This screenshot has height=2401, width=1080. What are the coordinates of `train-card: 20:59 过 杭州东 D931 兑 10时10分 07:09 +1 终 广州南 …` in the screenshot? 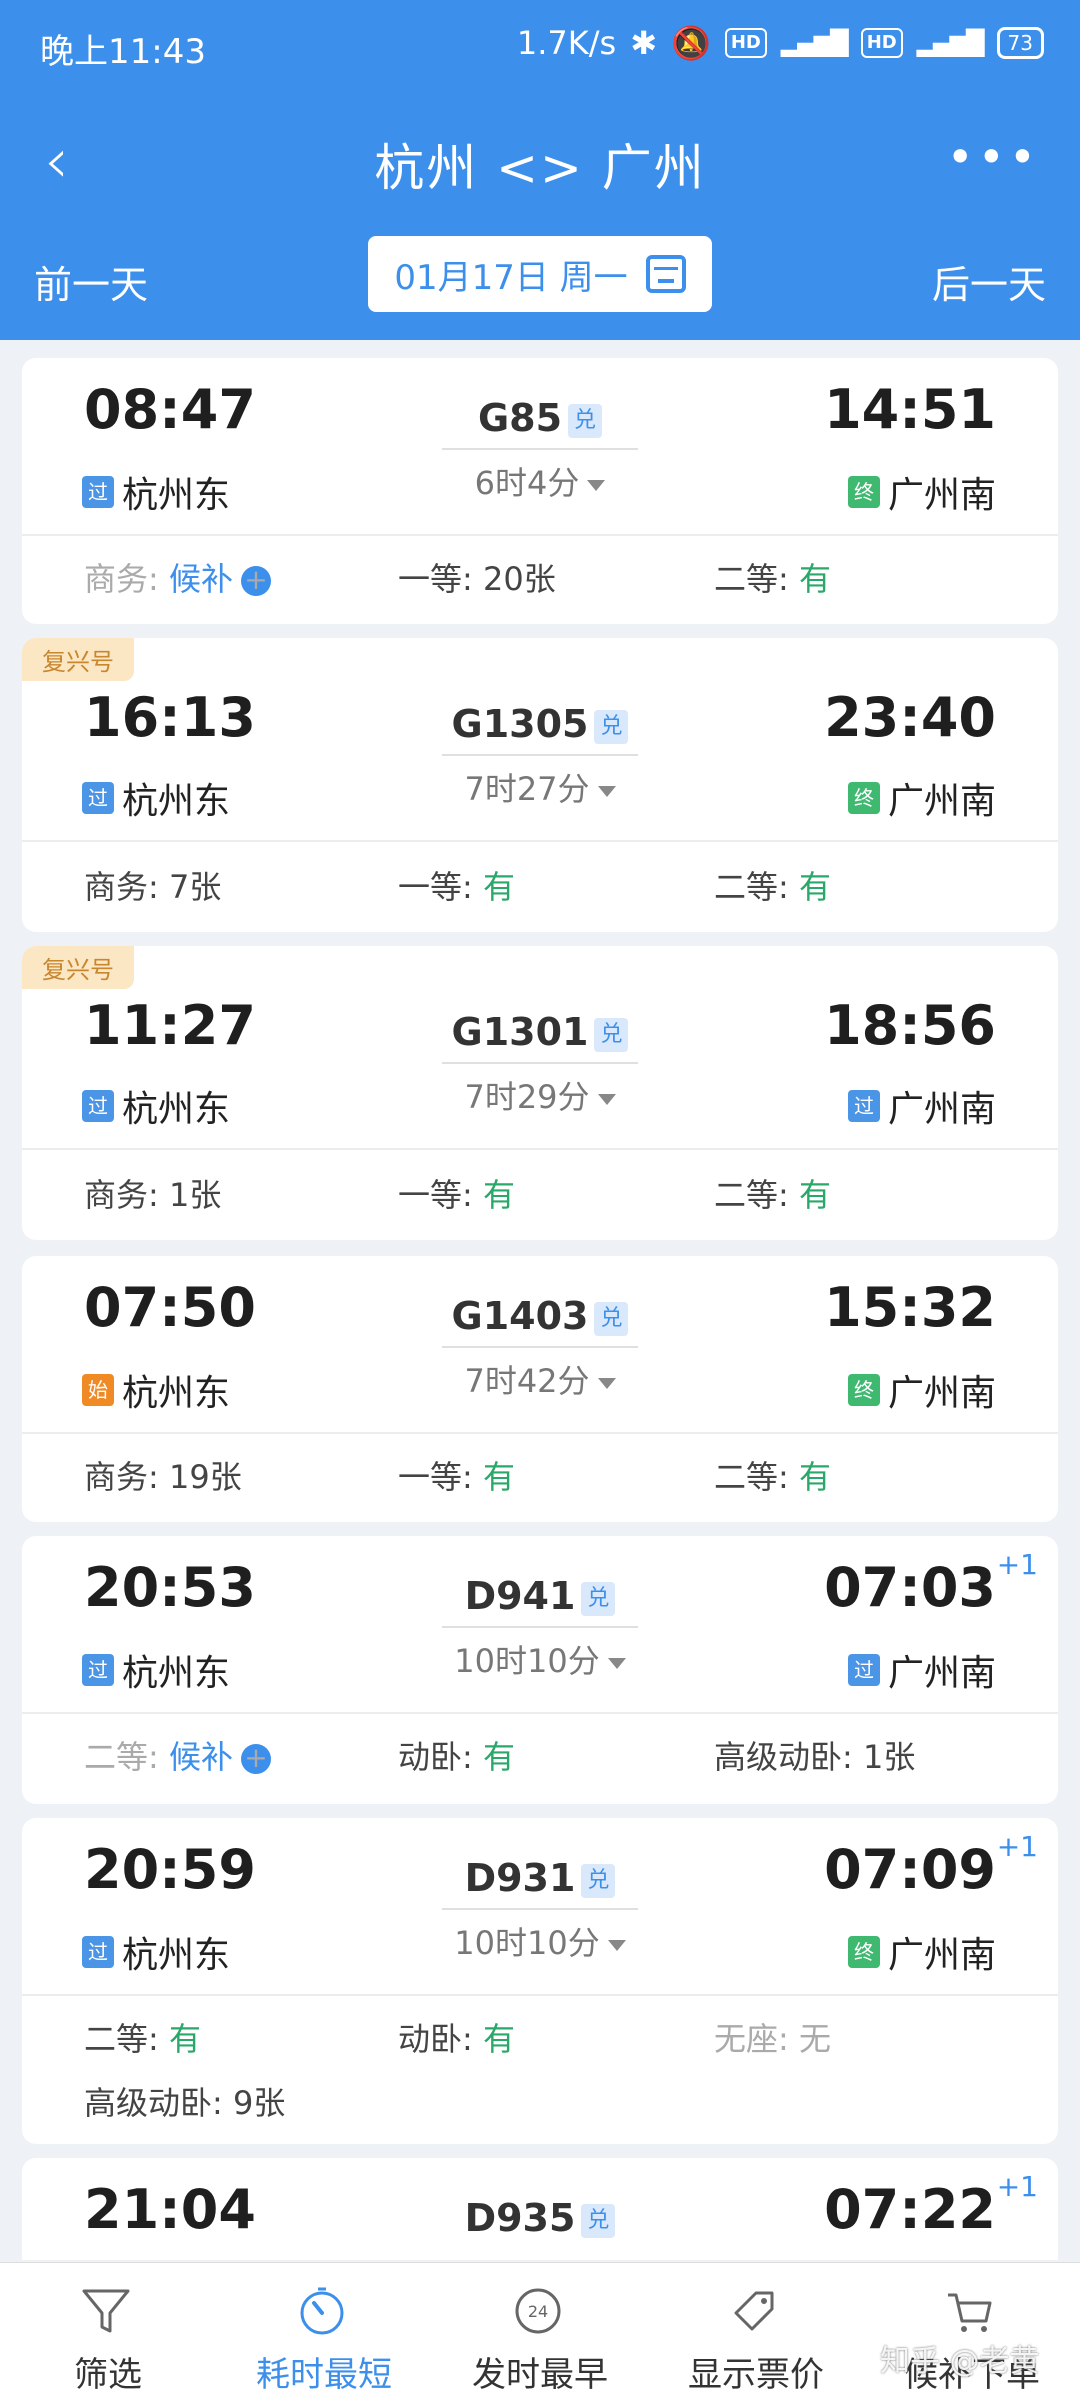 It's located at (540, 1981).